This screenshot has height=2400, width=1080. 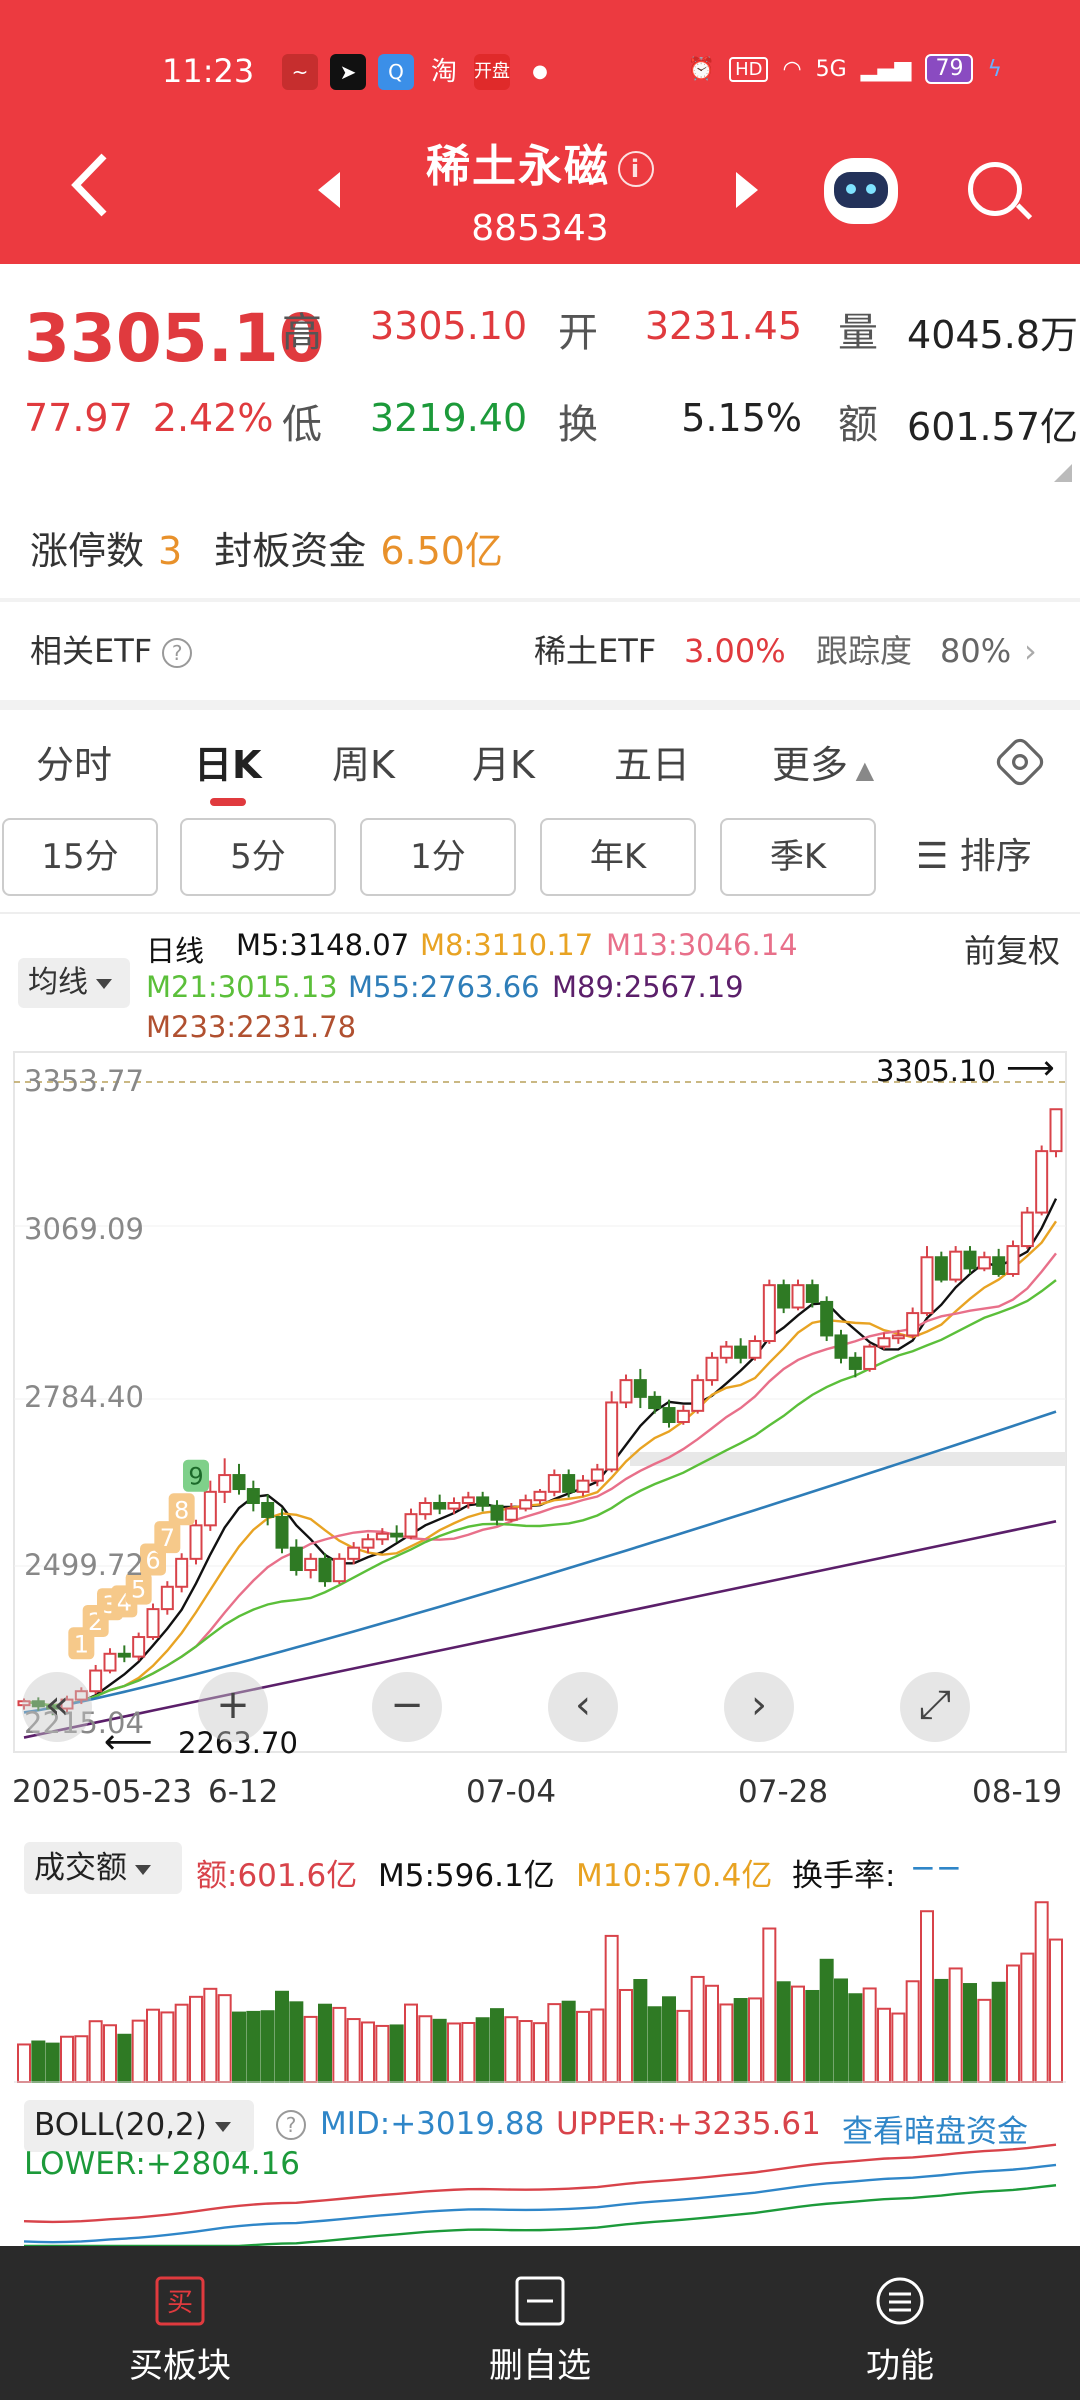 I want to click on x-axis-label: 07-04, so click(x=511, y=1792).